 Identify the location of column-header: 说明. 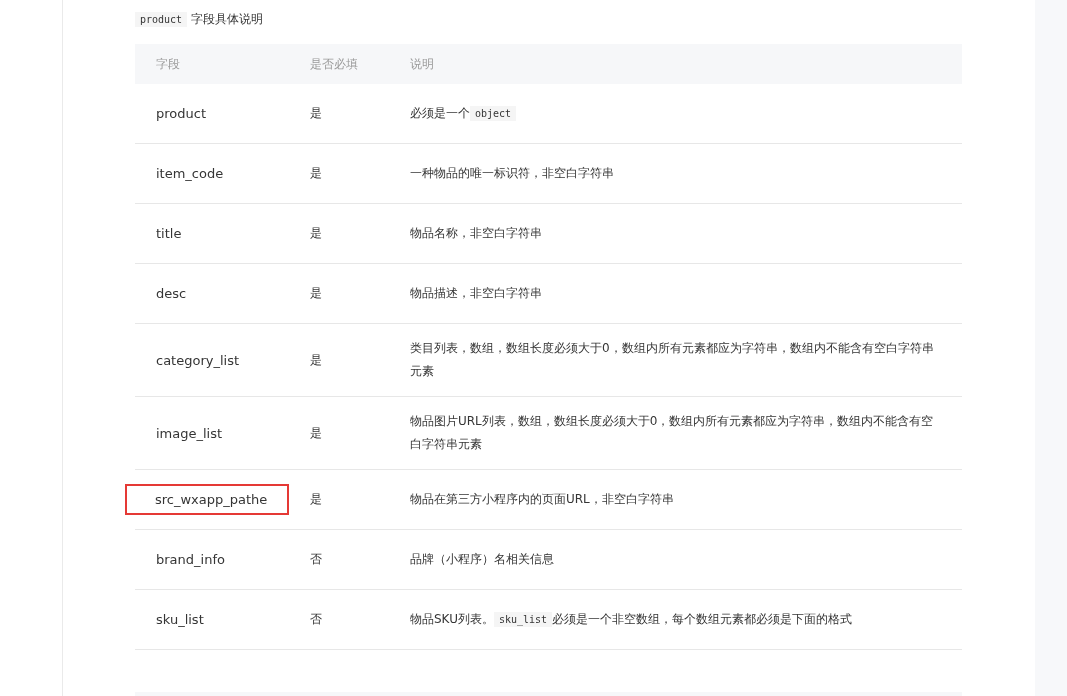
(422, 64).